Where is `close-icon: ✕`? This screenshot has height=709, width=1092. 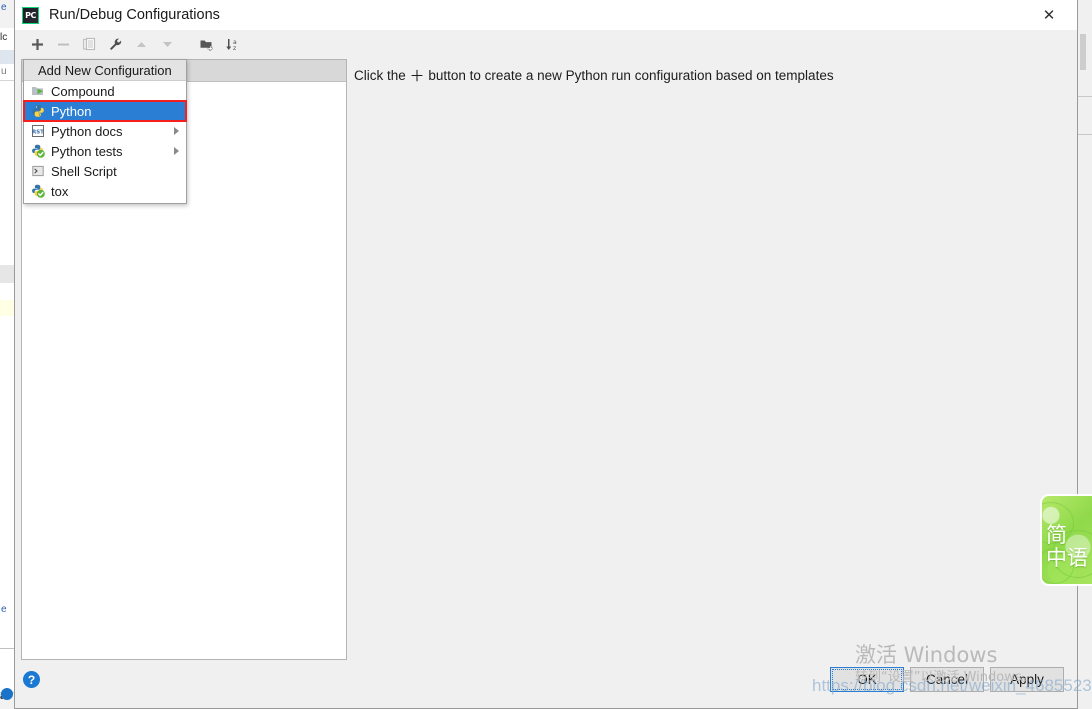
close-icon: ✕ is located at coordinates (1049, 15).